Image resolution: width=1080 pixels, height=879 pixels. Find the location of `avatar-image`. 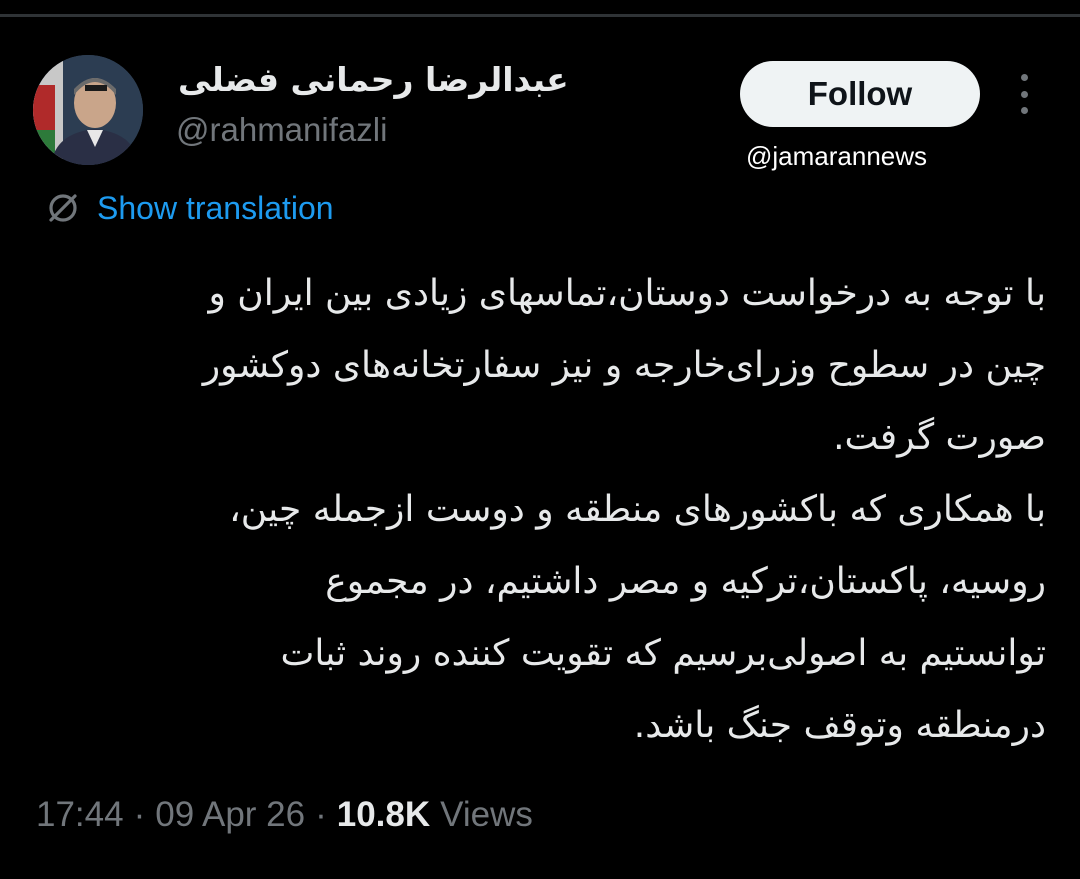

avatar-image is located at coordinates (88, 110).